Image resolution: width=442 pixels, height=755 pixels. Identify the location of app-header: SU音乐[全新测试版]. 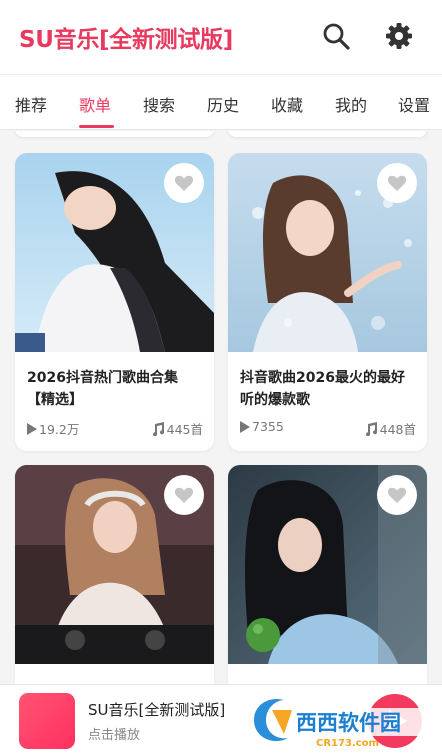
(221, 37).